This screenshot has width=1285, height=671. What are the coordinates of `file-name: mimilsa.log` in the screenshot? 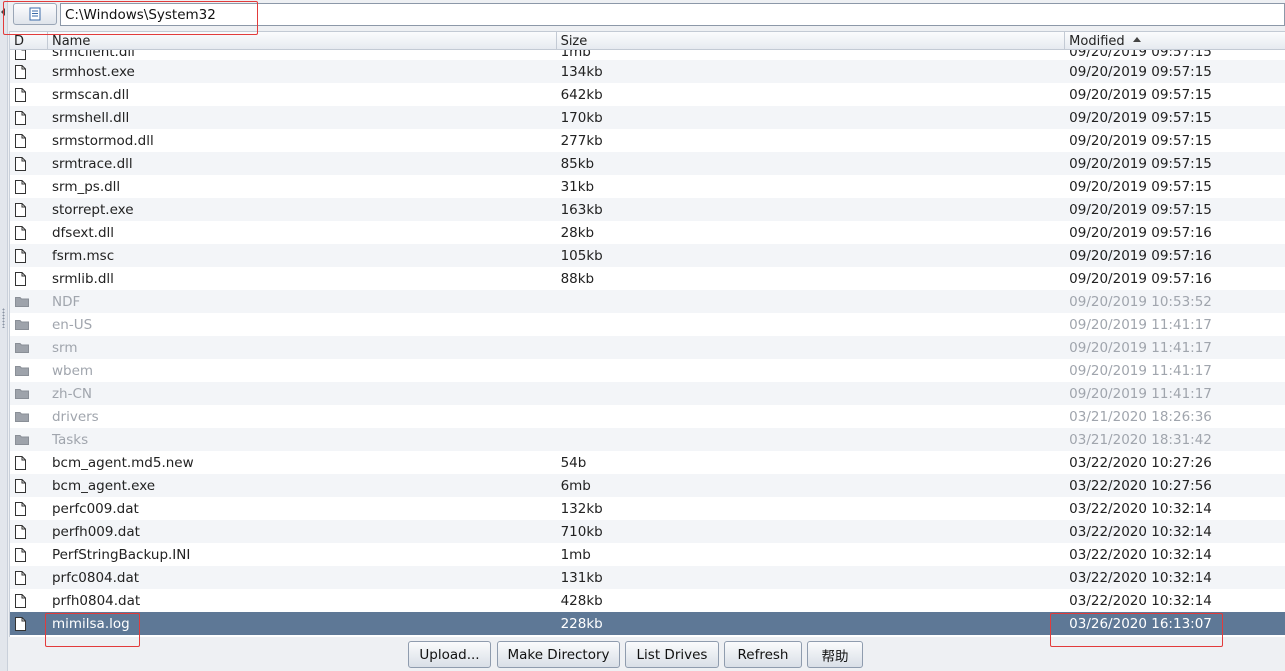 It's located at (302, 624).